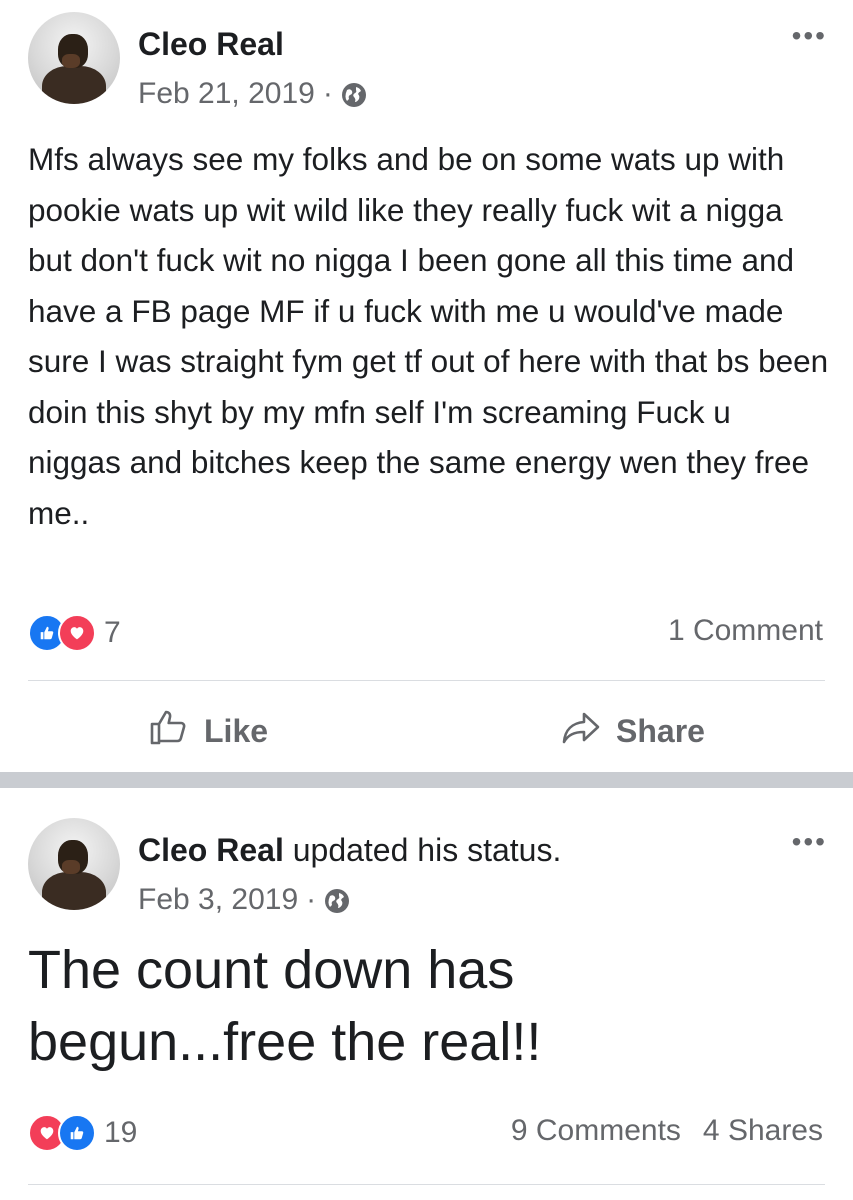  What do you see at coordinates (169, 731) in the screenshot?
I see `thumbs-up-icon` at bounding box center [169, 731].